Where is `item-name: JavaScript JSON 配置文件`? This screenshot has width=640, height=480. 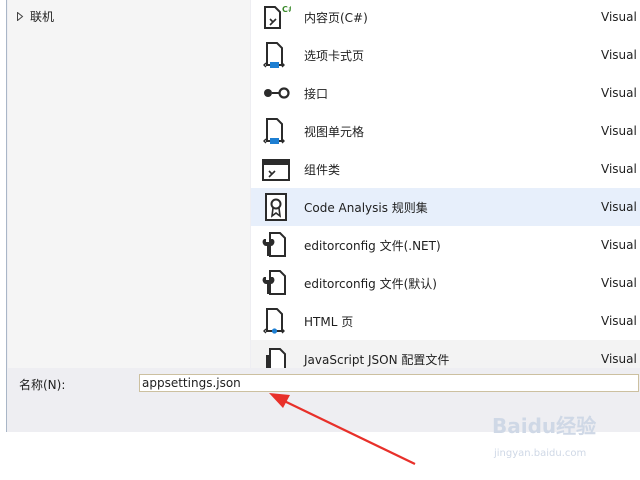
item-name: JavaScript JSON 配置文件 is located at coordinates (377, 359).